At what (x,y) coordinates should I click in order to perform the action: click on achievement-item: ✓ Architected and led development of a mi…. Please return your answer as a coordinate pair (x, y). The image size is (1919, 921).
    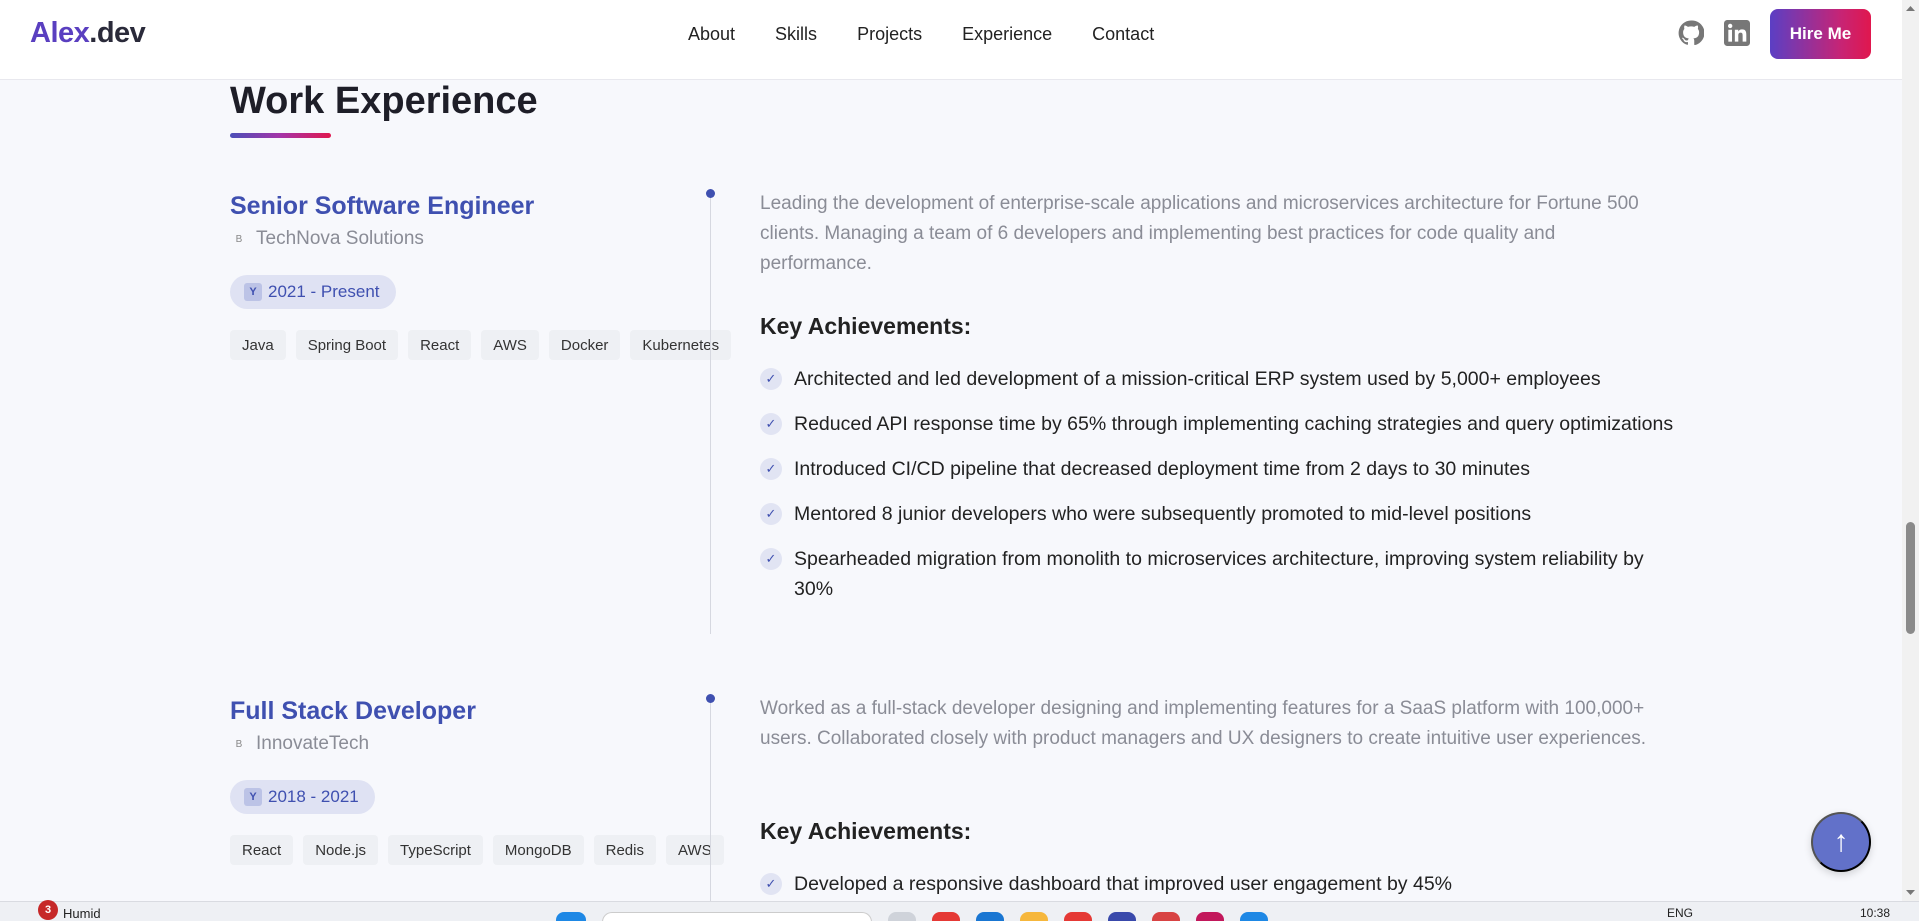
    Looking at the image, I should click on (1220, 379).